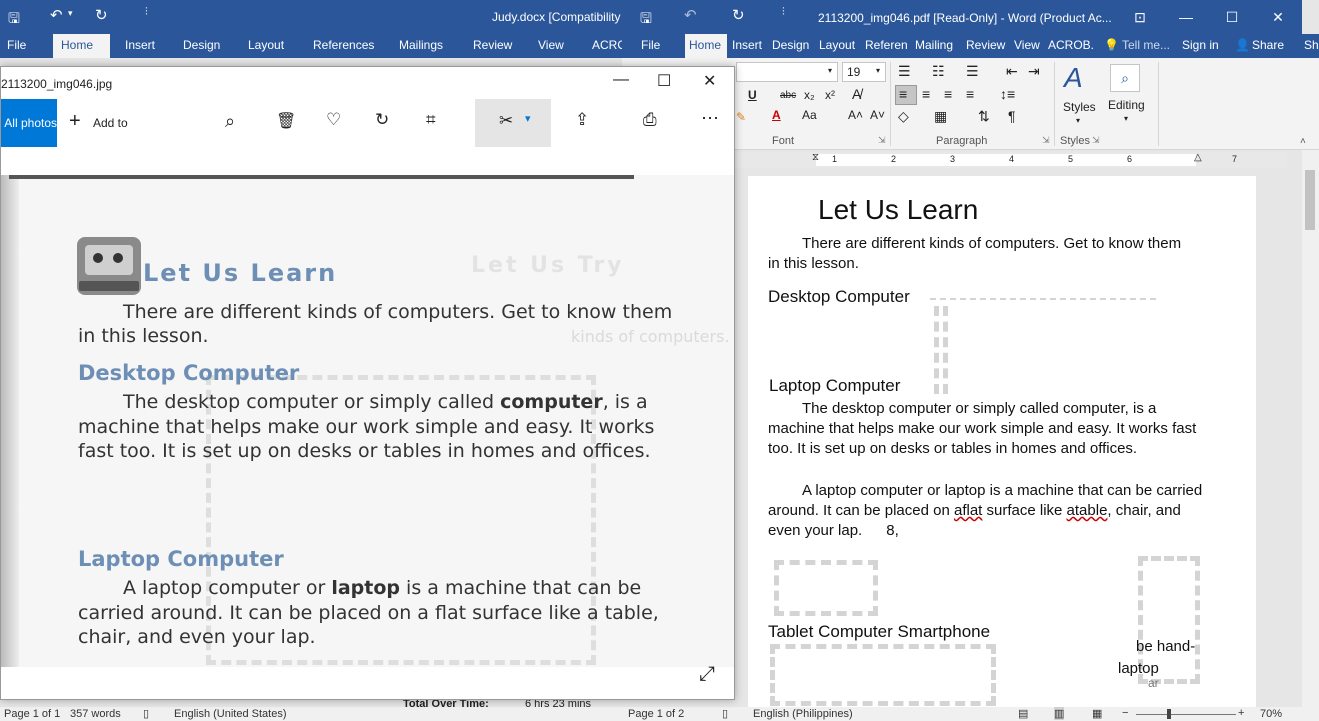 The image size is (1319, 721). Describe the element at coordinates (815, 157) in the screenshot. I see `indent-marker-icon: ⧖` at that location.